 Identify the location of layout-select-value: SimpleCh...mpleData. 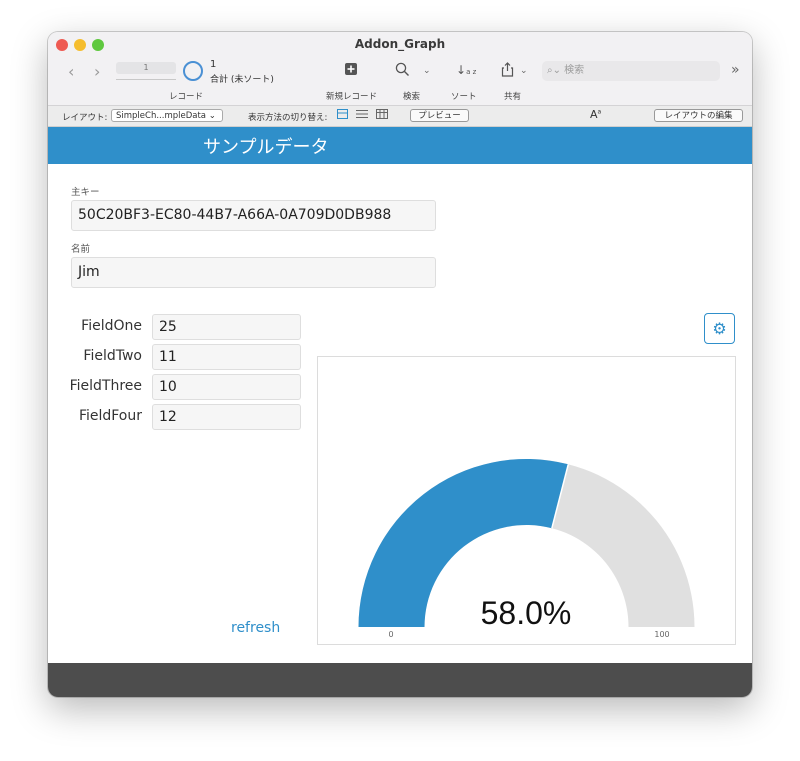
(161, 116).